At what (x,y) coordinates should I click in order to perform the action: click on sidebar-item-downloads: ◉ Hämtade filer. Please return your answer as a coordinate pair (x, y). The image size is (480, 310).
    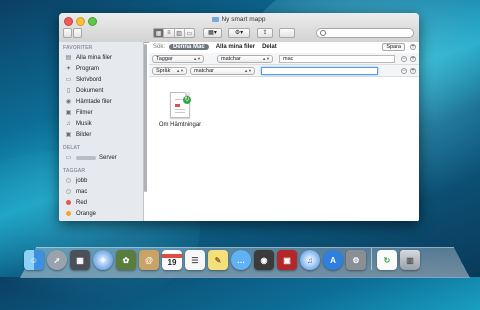
    Looking at the image, I should click on (101, 101).